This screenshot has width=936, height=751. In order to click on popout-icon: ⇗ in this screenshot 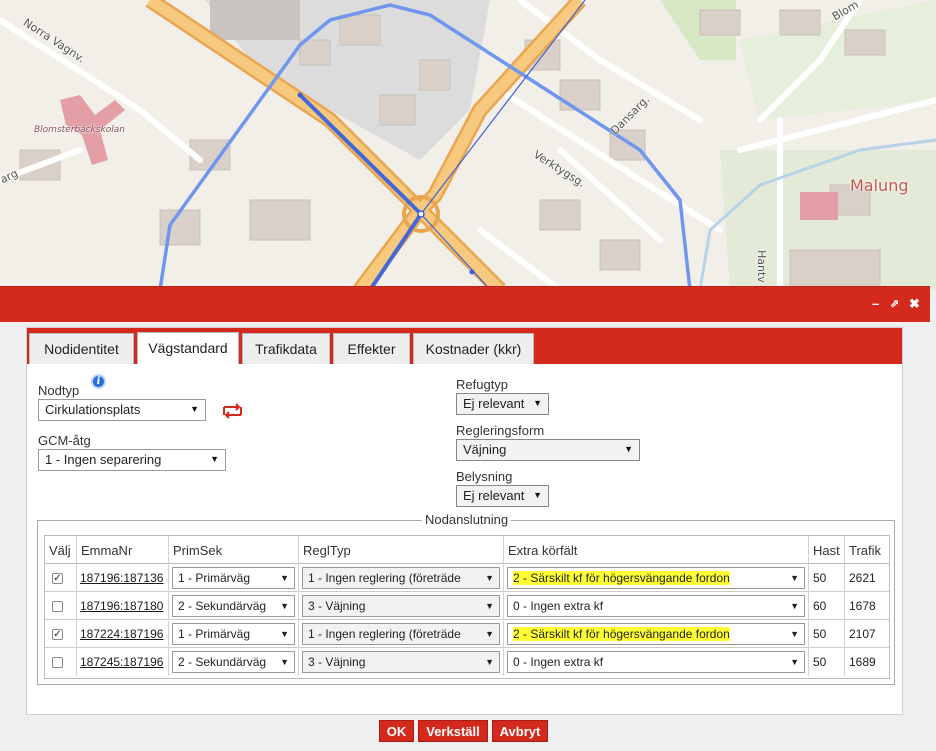, I will do `click(894, 304)`.